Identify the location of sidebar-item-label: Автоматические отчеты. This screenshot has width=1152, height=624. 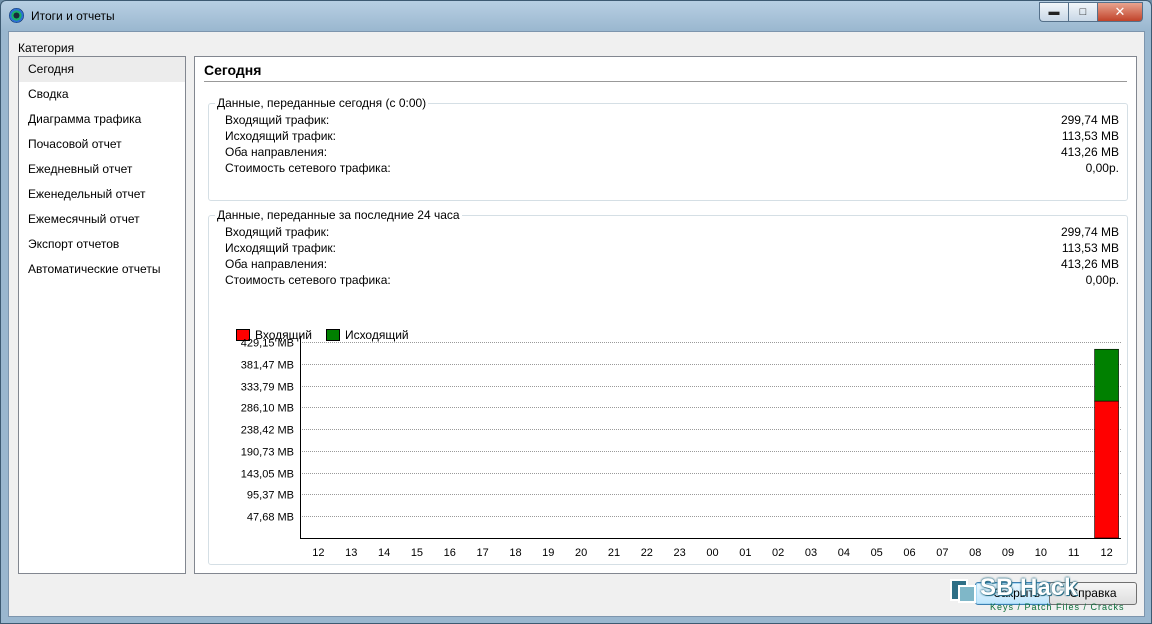
(94, 269).